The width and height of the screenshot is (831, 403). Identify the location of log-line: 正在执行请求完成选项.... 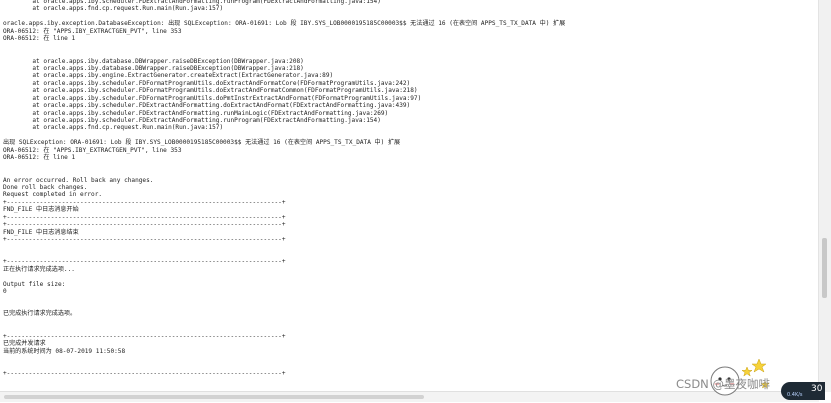
(39, 269).